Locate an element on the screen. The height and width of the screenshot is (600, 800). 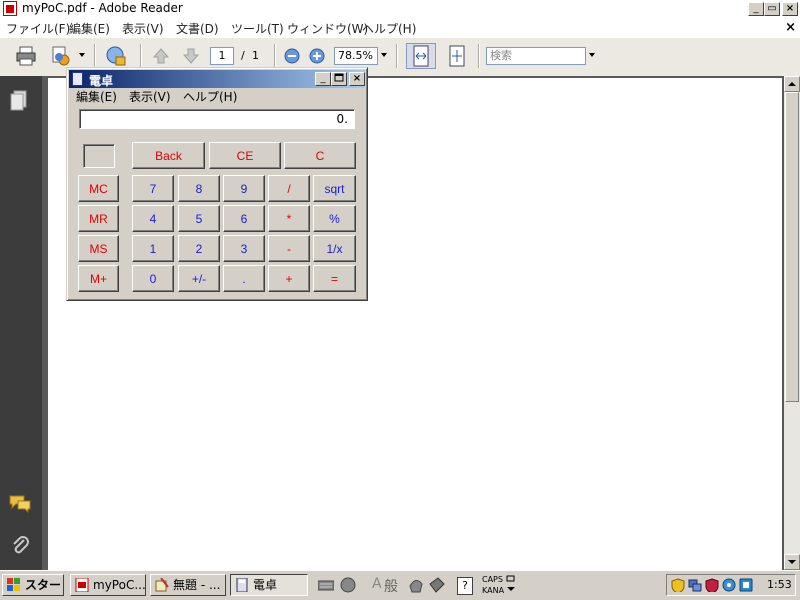
pdf-icon is located at coordinates (82, 585).